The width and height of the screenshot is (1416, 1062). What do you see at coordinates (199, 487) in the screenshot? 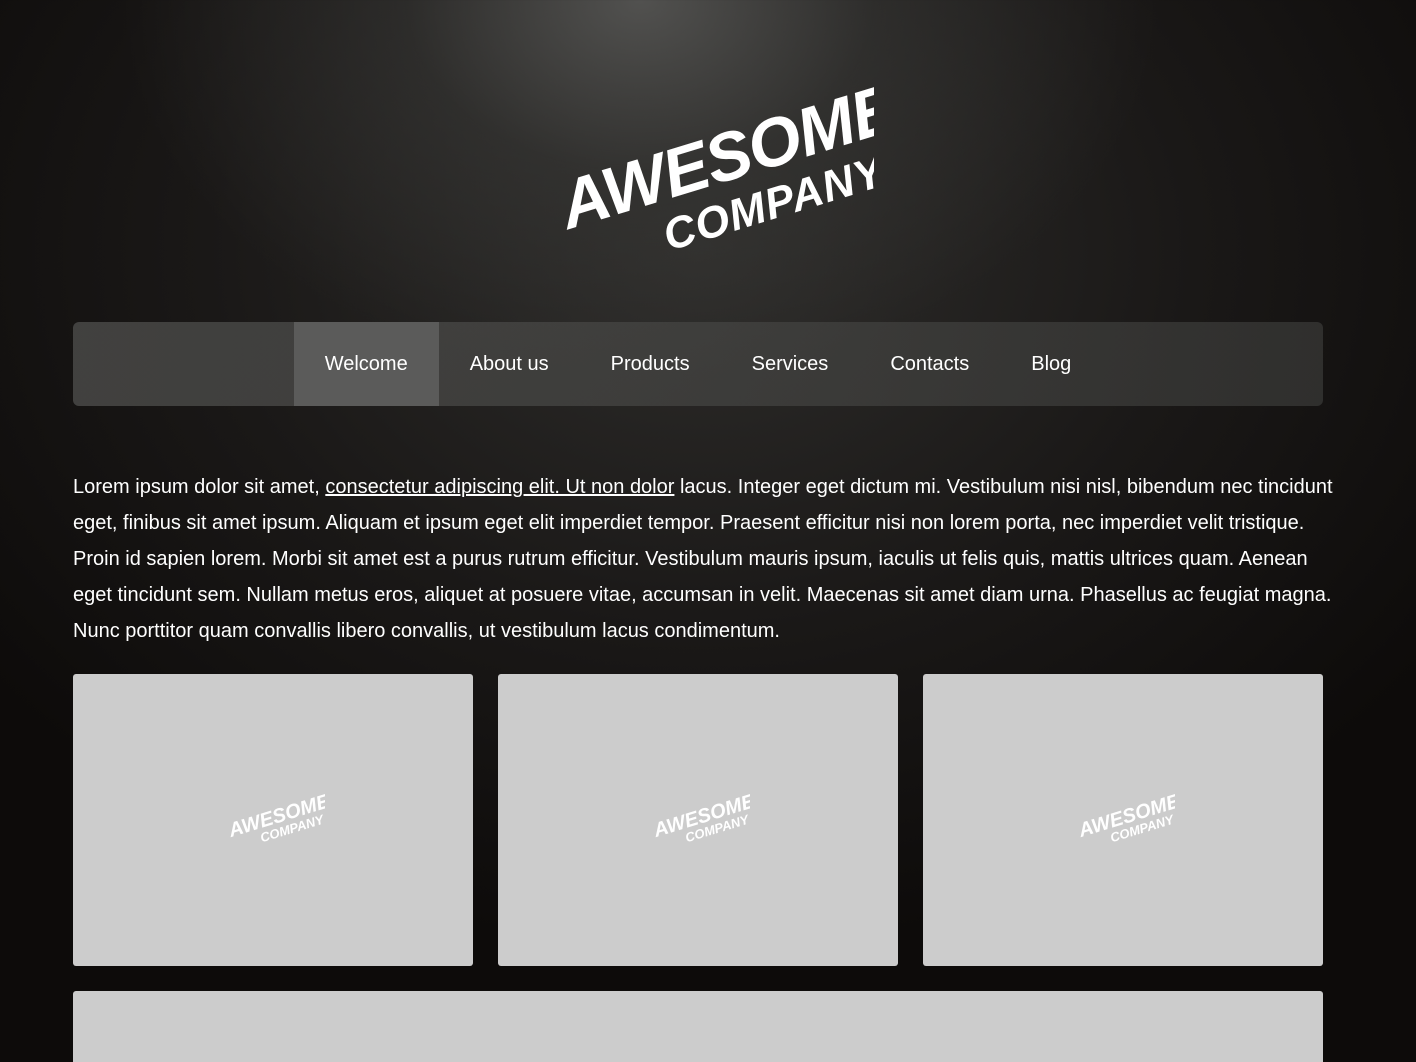
I see `intro-text-start: Lorem ipsum dolor sit amet,` at bounding box center [199, 487].